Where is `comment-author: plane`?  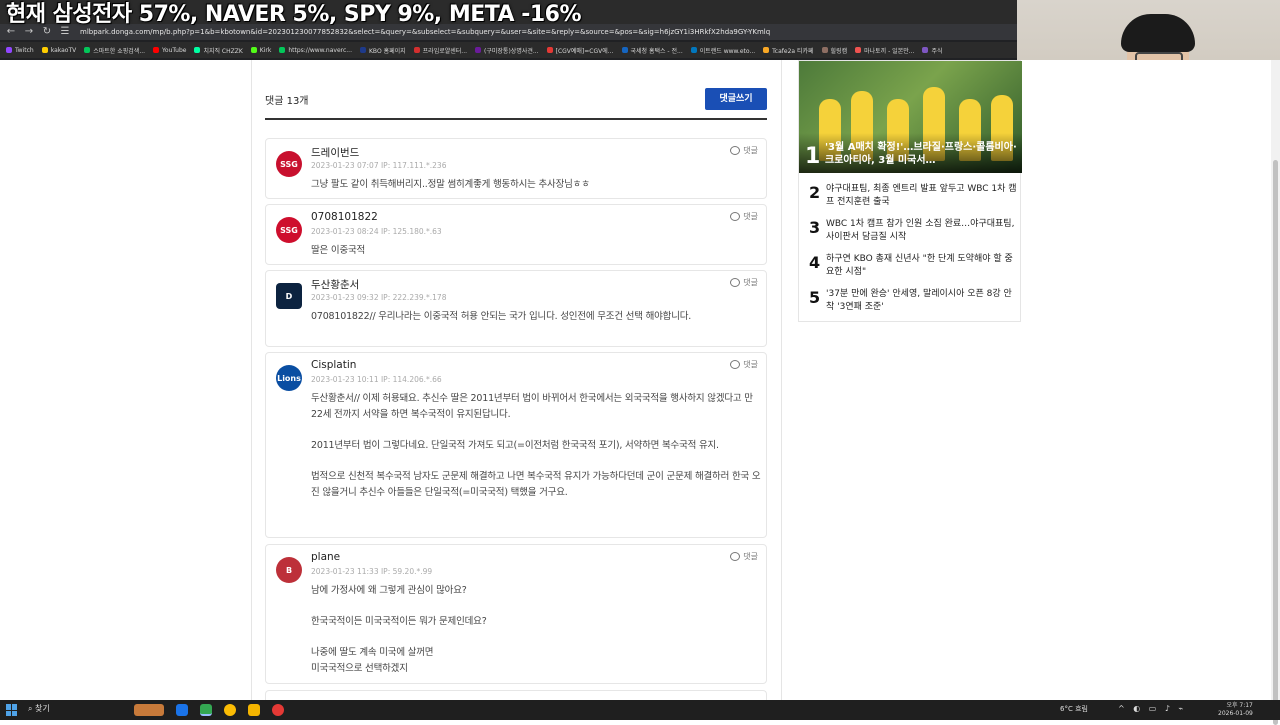
comment-author: plane is located at coordinates (325, 557).